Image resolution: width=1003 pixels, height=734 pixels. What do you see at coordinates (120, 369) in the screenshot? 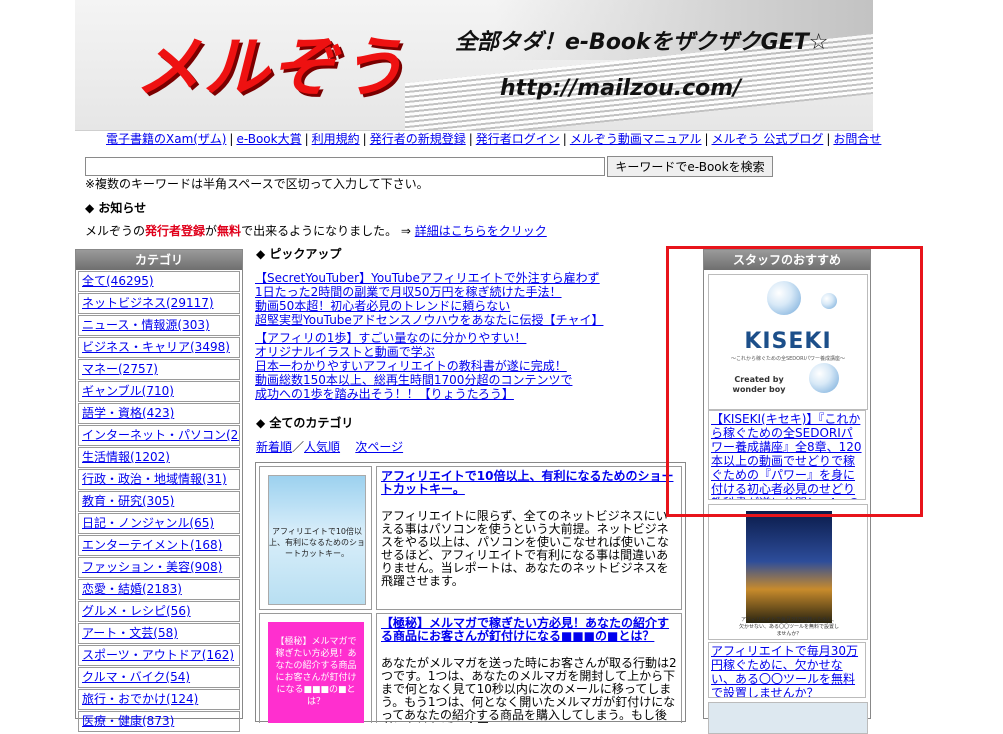
I see `category-link: マネー(2757)` at bounding box center [120, 369].